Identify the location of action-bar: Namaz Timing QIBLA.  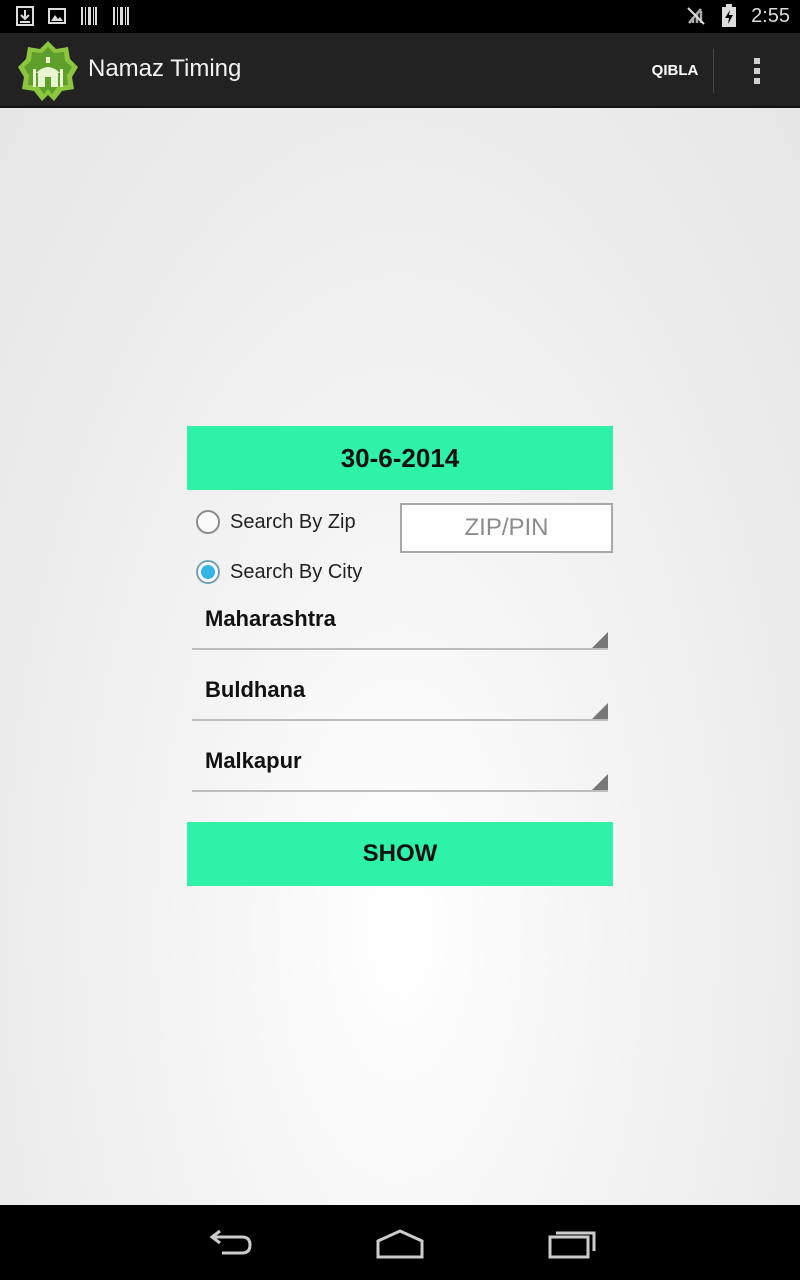
(400, 70).